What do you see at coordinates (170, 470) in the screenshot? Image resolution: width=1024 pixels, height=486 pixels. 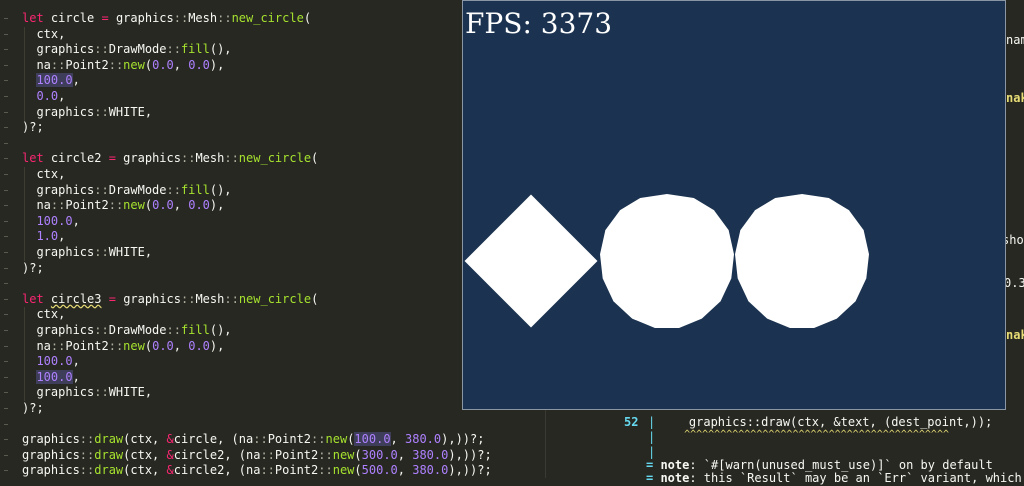 I see `code-token: &` at bounding box center [170, 470].